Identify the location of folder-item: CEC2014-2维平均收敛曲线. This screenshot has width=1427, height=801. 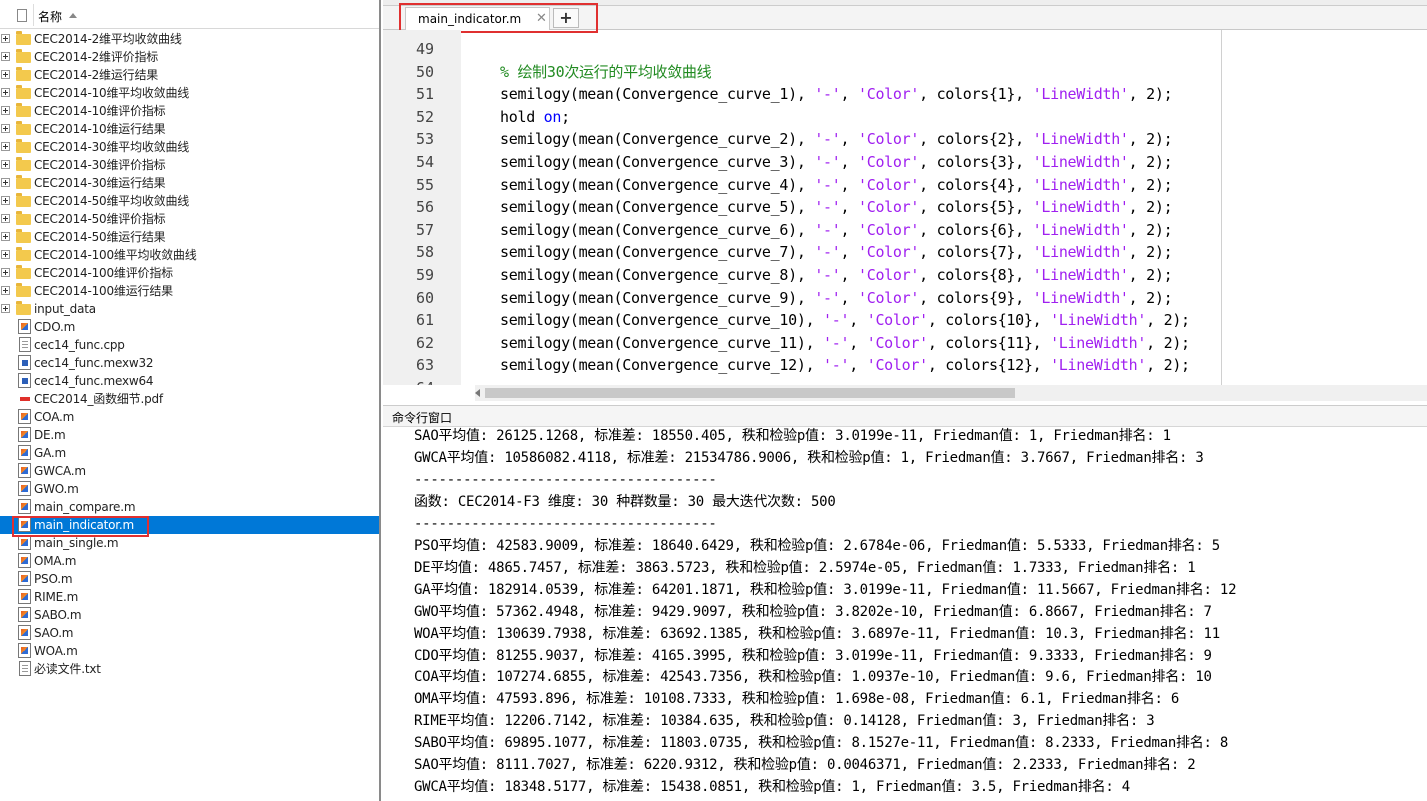
(189, 39).